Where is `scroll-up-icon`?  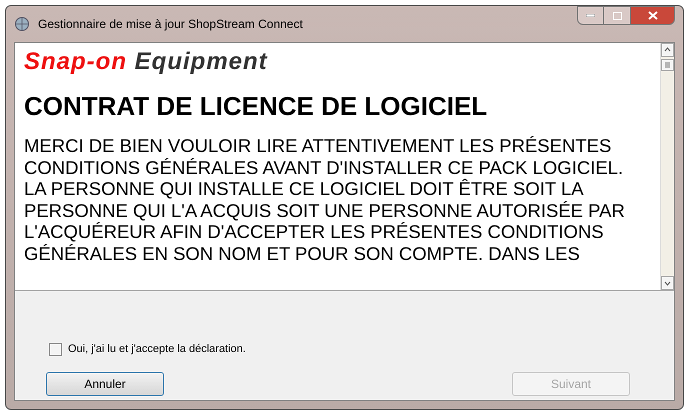 scroll-up-icon is located at coordinates (667, 50).